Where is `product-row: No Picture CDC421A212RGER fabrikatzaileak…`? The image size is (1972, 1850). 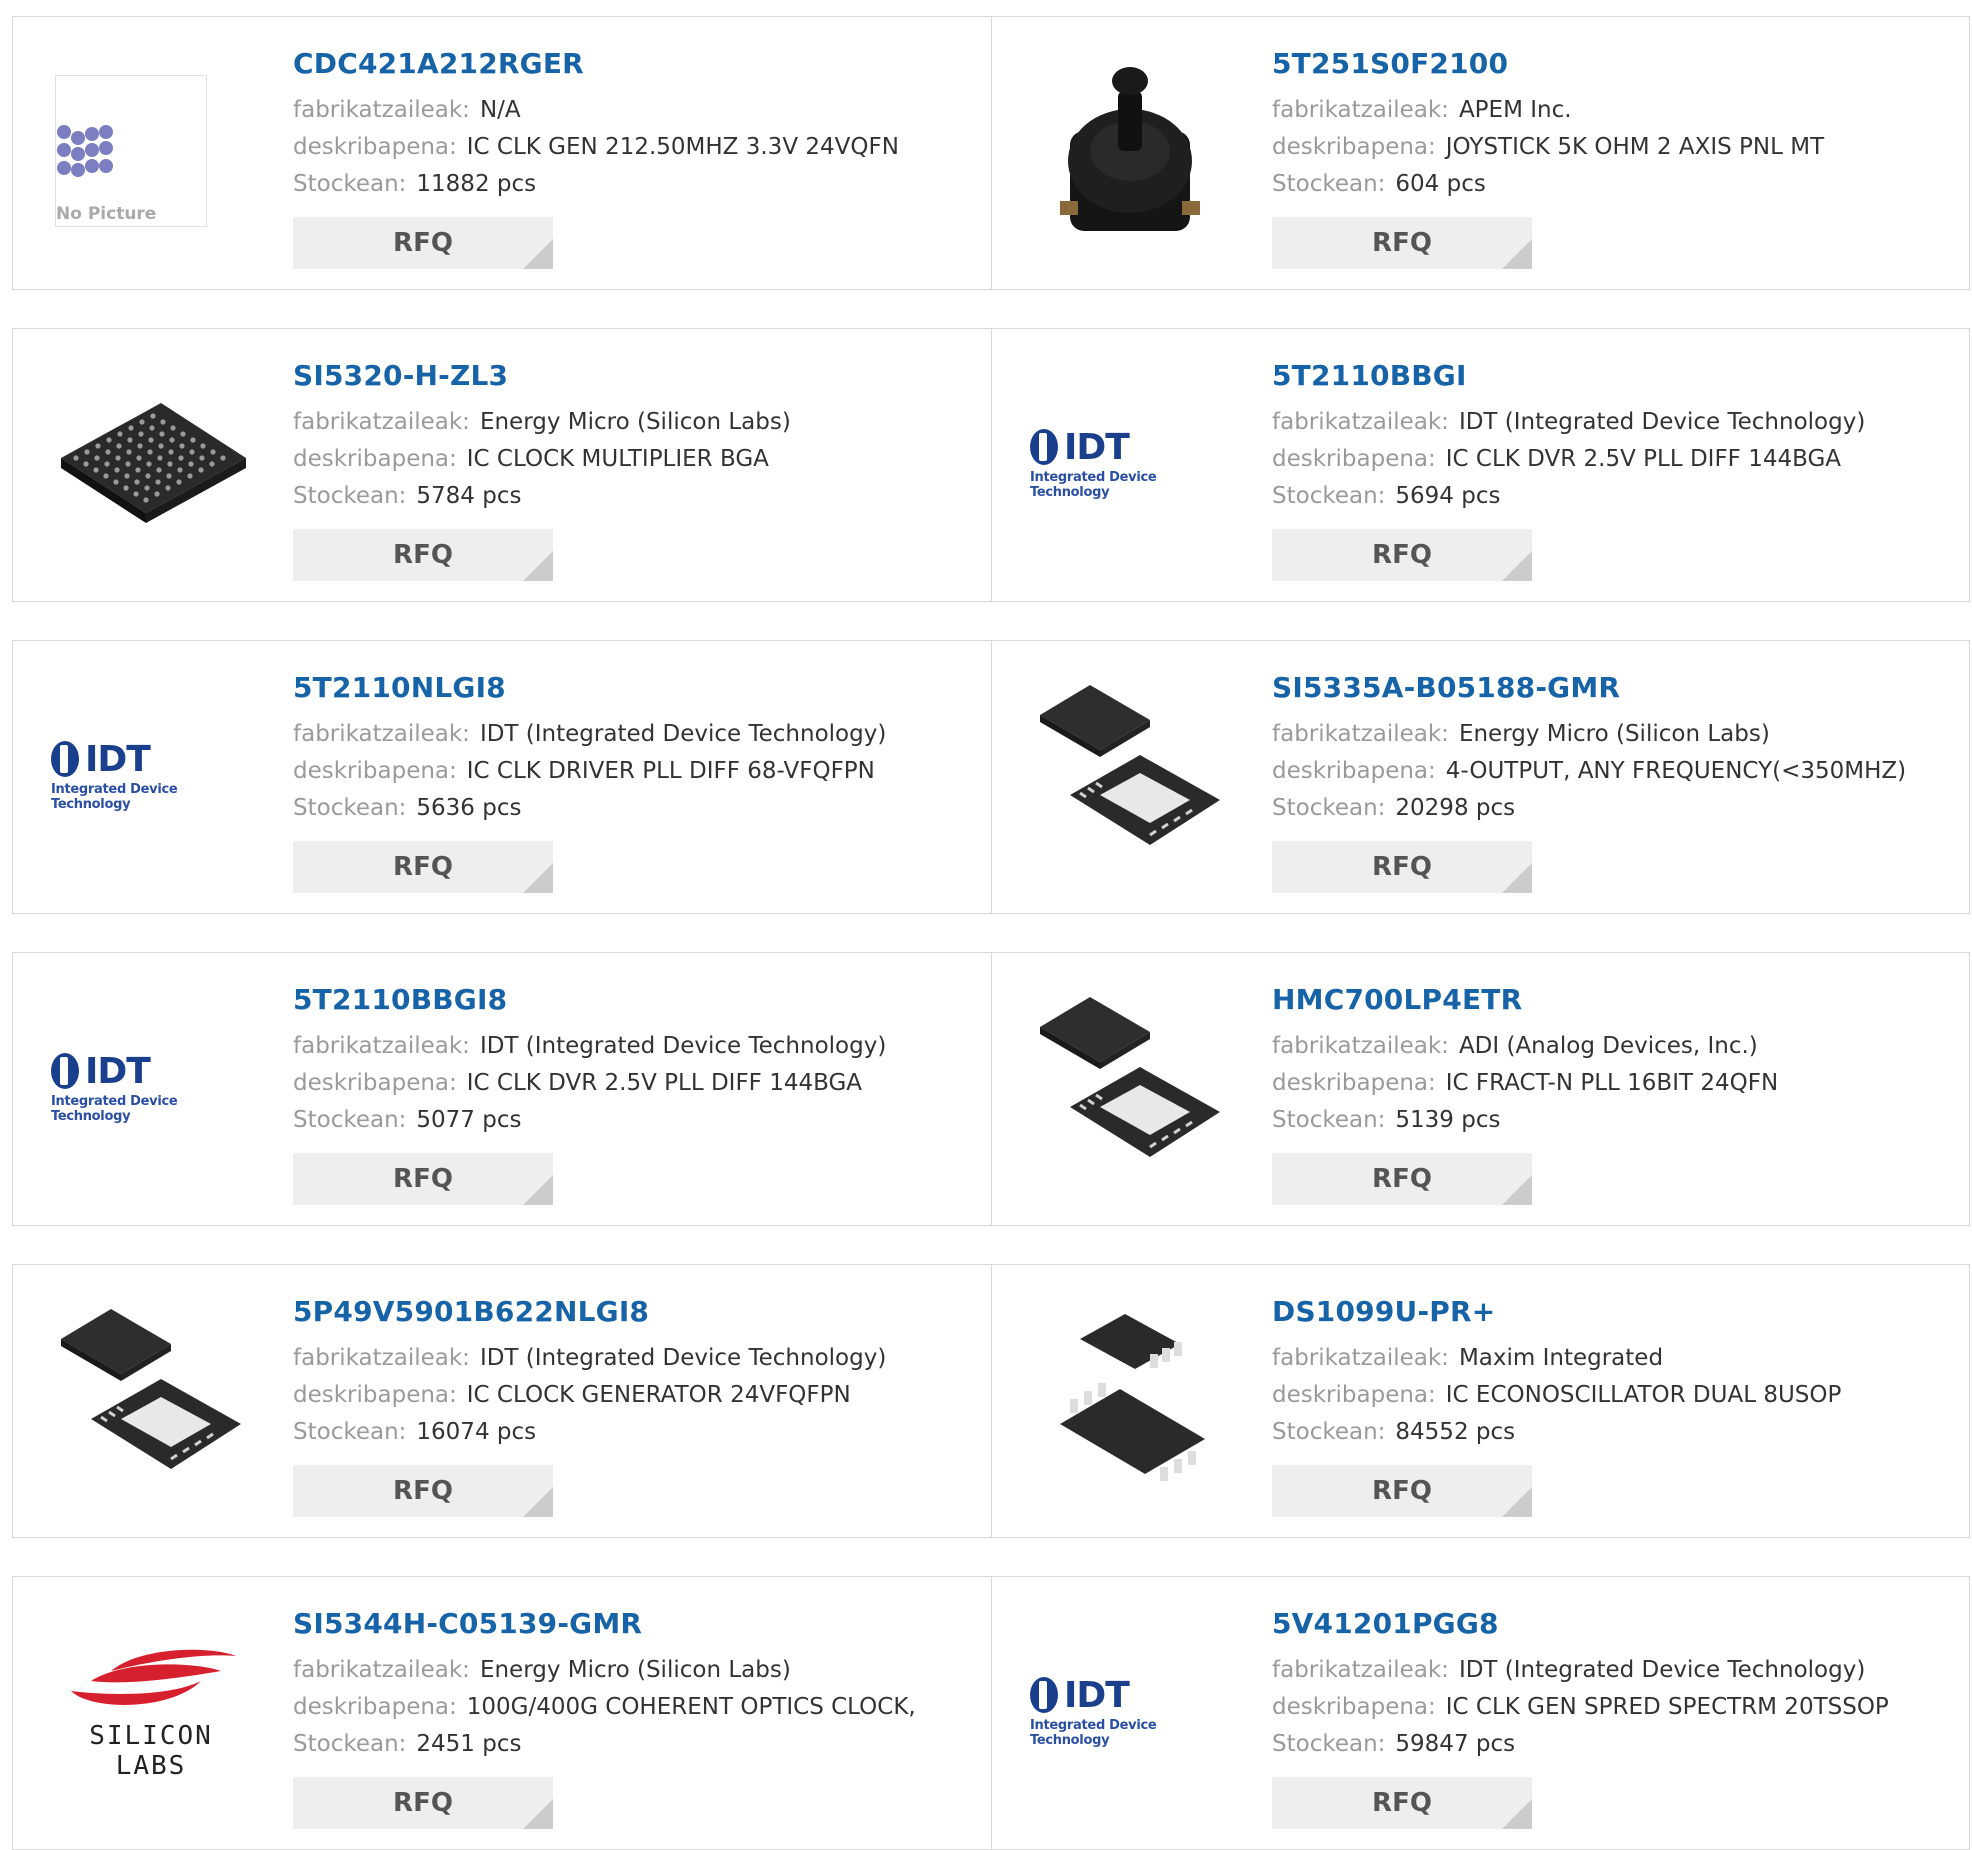
product-row: No Picture CDC421A212RGER fabrikatzaileak… is located at coordinates (991, 153).